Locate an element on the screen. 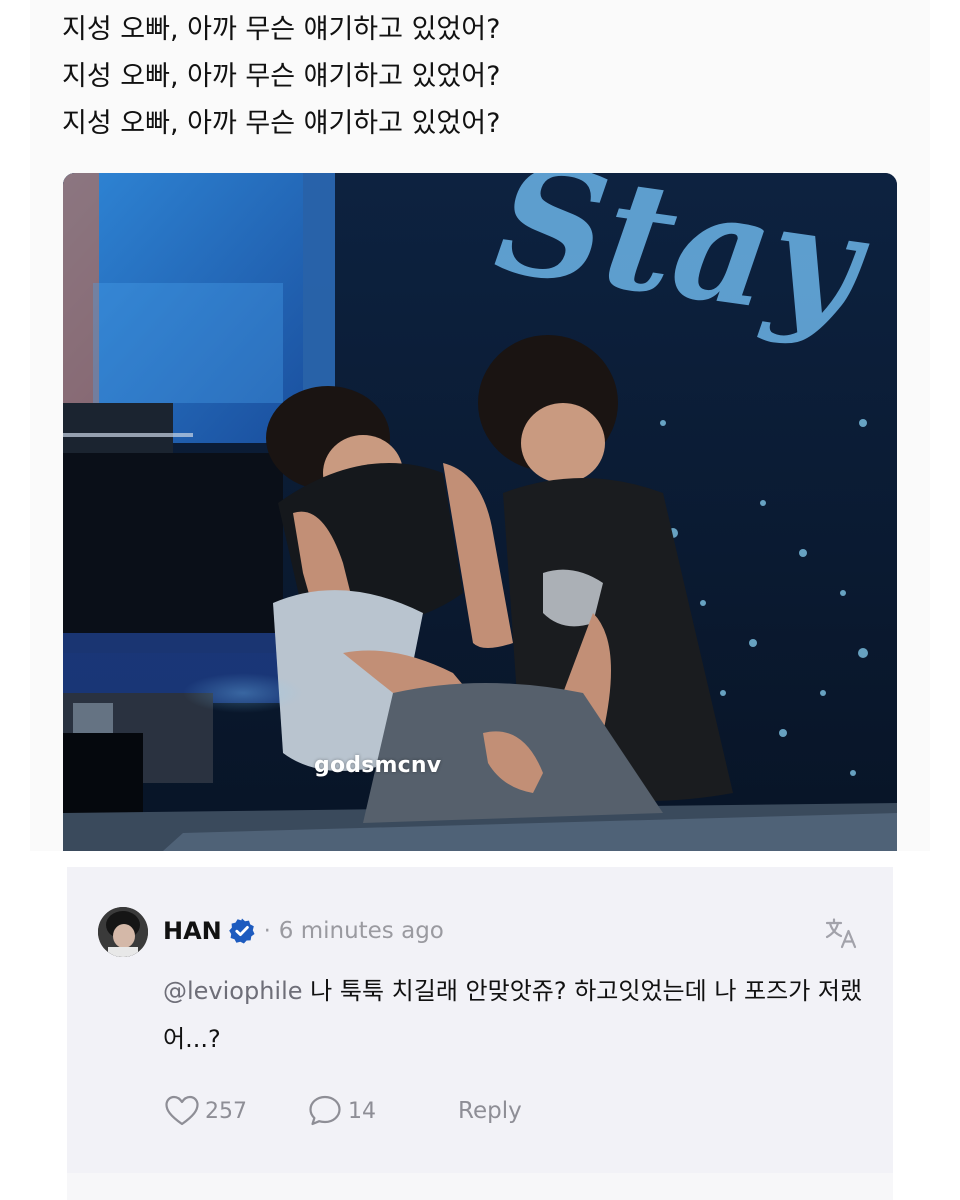  heart-icon is located at coordinates (182, 1110).